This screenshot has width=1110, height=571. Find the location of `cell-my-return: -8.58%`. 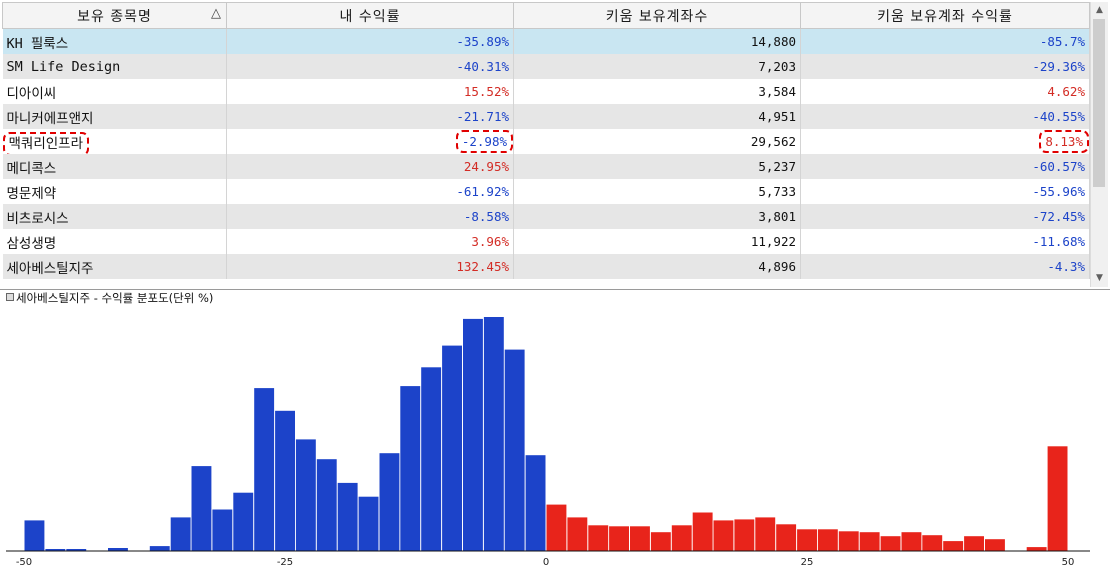

cell-my-return: -8.58% is located at coordinates (370, 216).